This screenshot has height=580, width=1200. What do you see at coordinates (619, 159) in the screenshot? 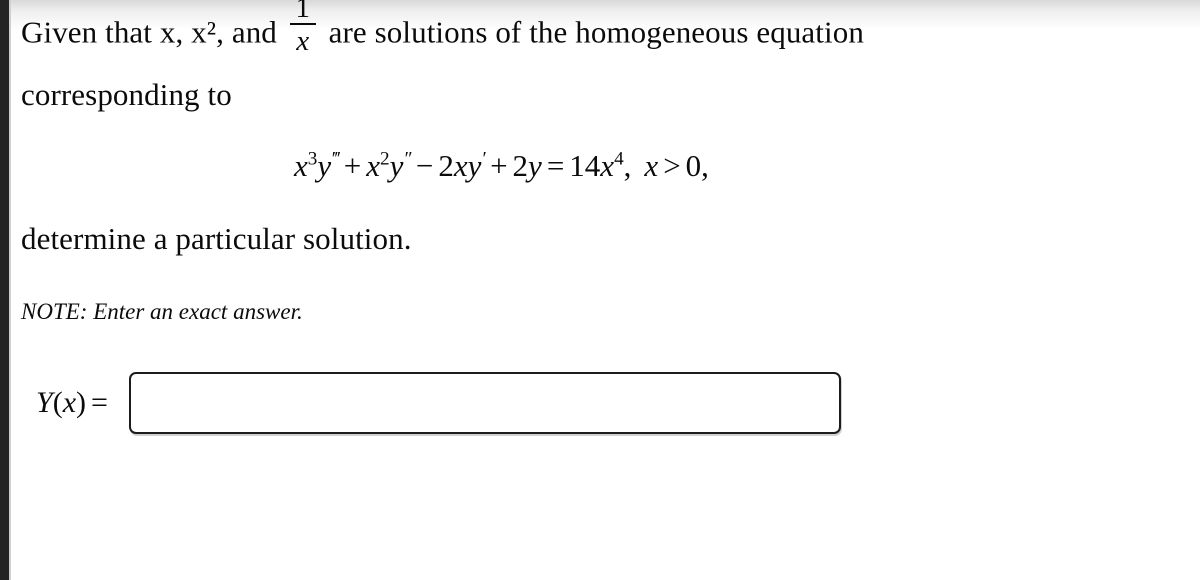
I see `eq-rhs-exponent: 4` at bounding box center [619, 159].